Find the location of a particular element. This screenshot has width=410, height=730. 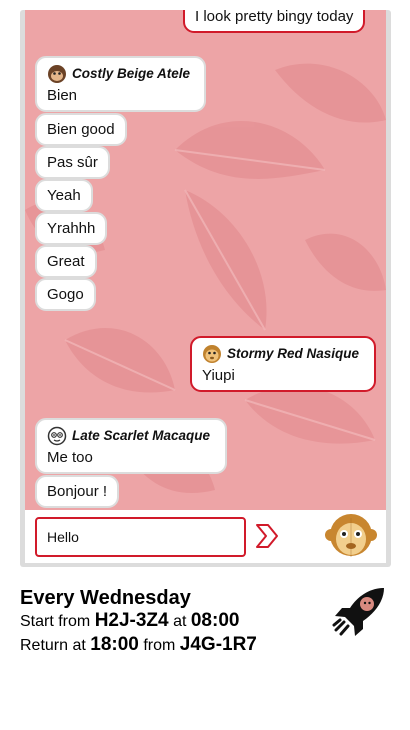

message-text: Yrahhh is located at coordinates (71, 228).